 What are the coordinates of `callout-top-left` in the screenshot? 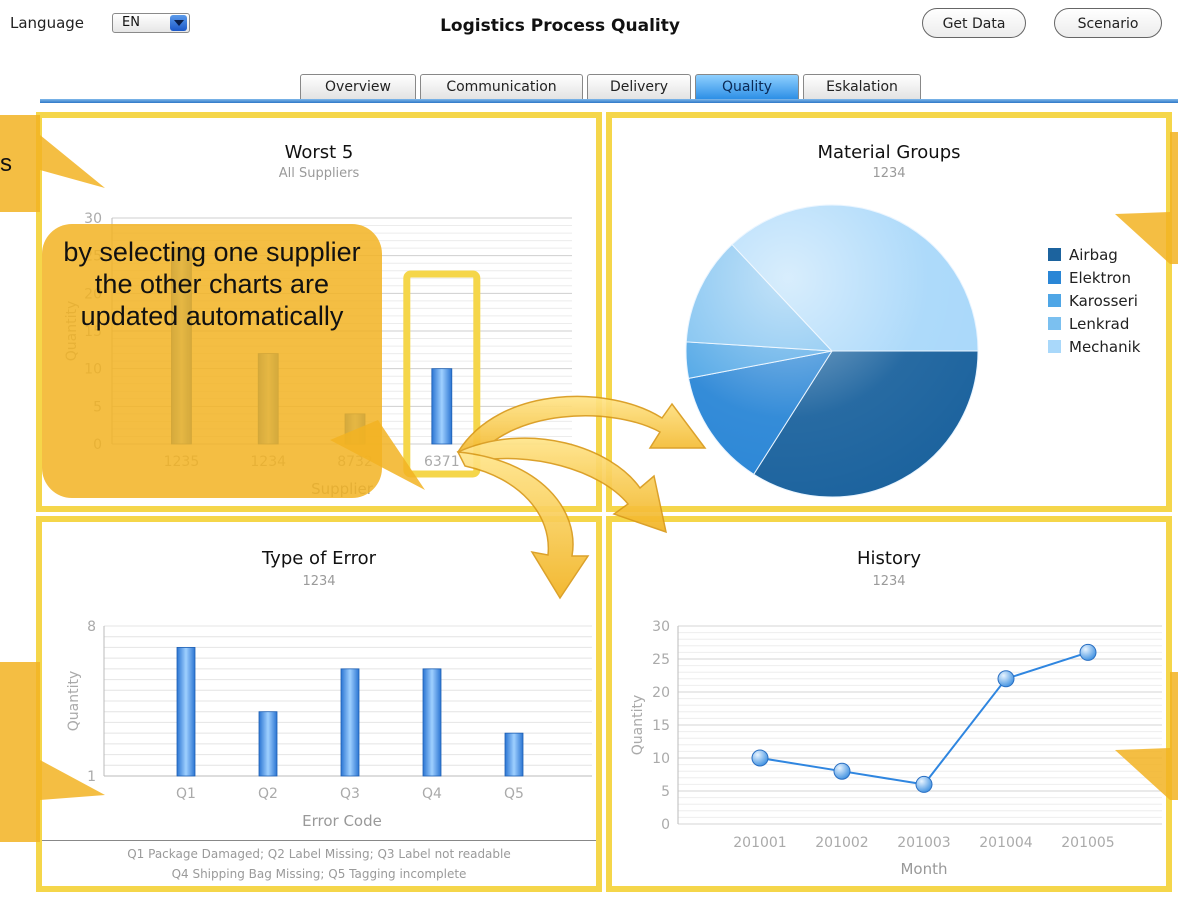 It's located at (52, 163).